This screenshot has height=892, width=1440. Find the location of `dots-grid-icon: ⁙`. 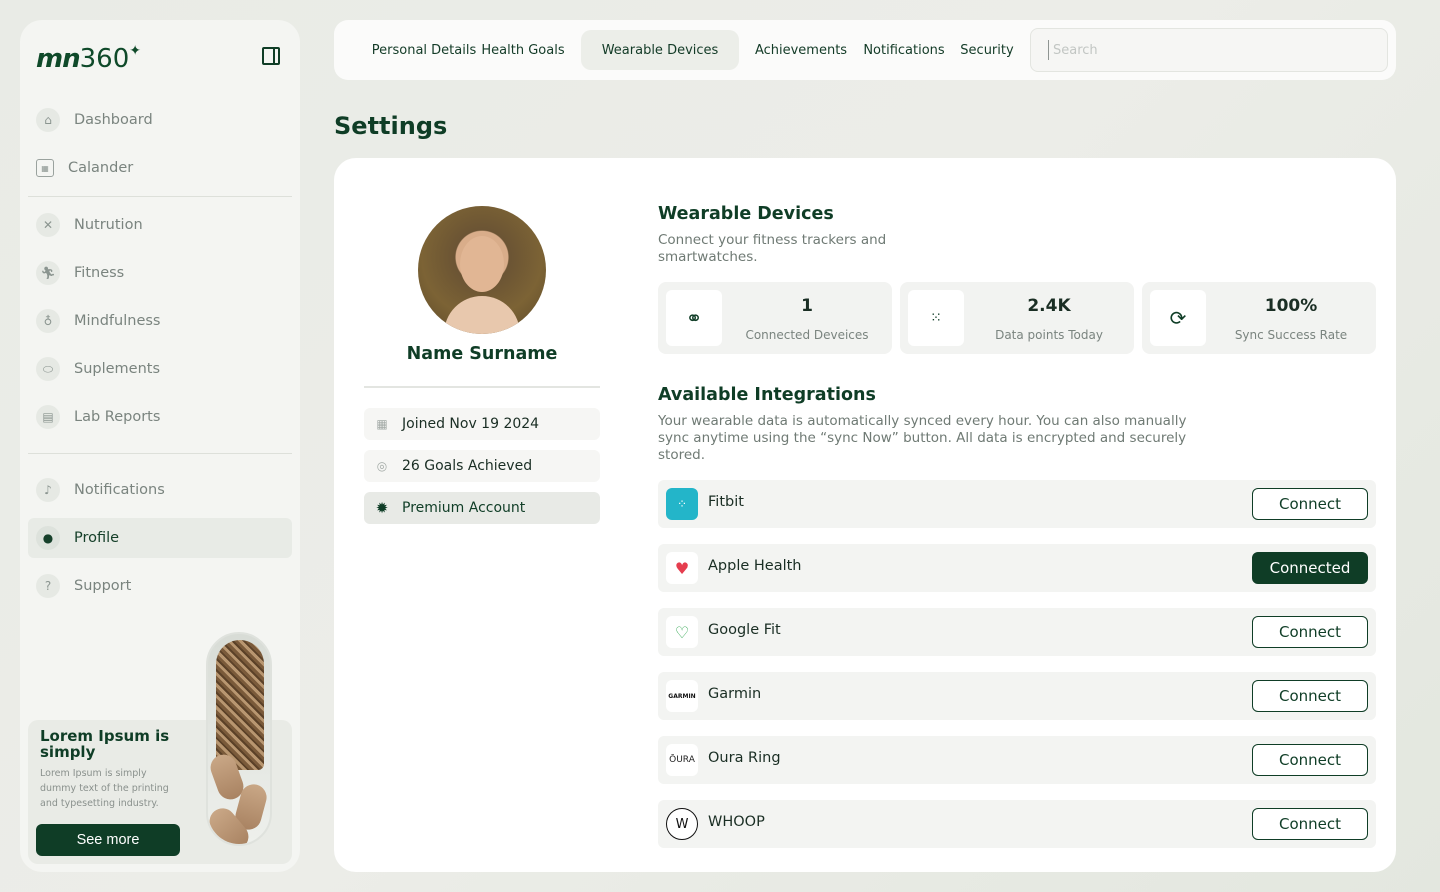

dots-grid-icon: ⁙ is located at coordinates (936, 318).